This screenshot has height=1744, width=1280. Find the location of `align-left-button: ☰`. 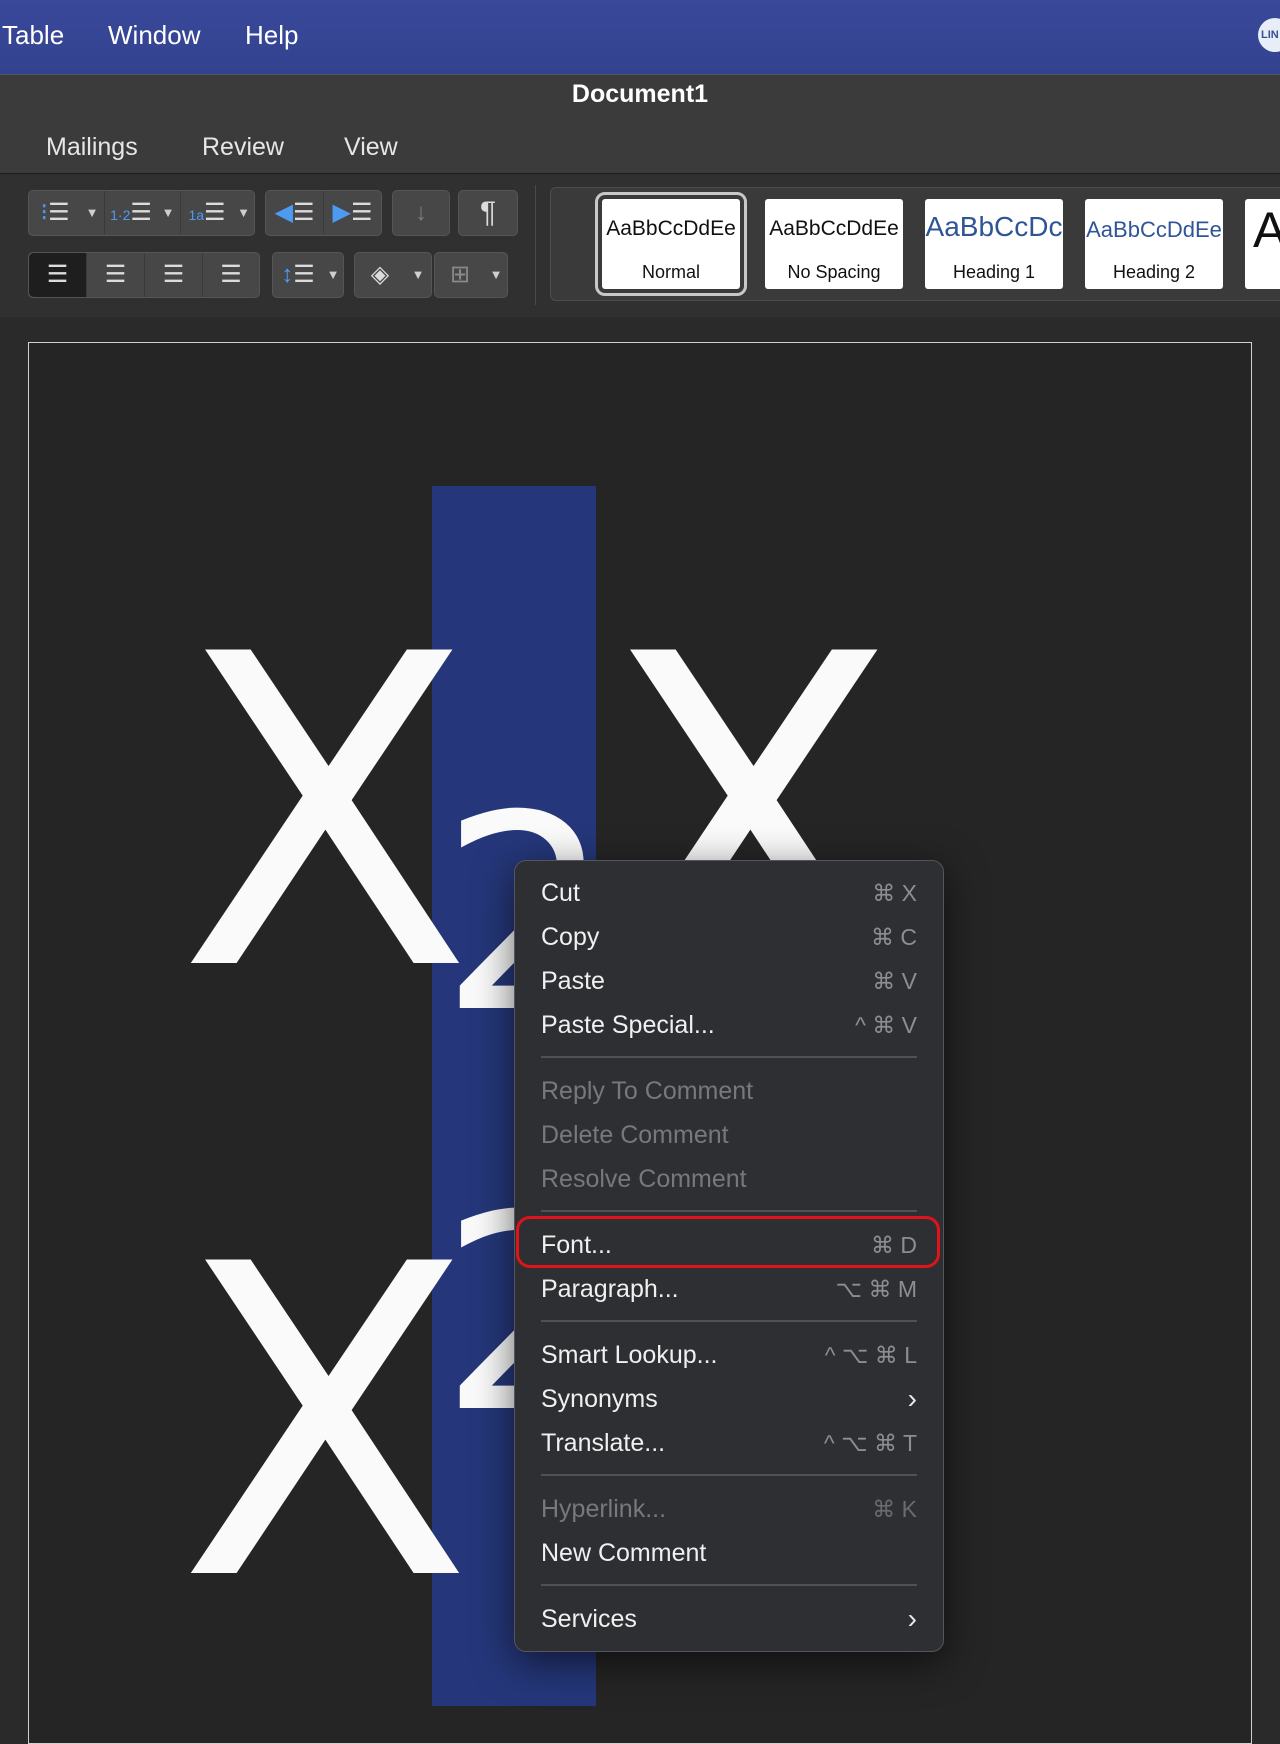

align-left-button: ☰ is located at coordinates (58, 275).